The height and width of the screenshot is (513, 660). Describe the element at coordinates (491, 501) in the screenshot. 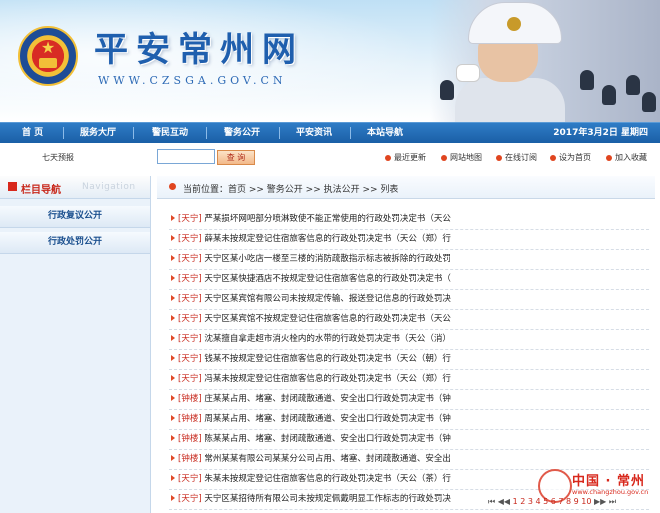

I see `first-page-icon: ⏮` at that location.